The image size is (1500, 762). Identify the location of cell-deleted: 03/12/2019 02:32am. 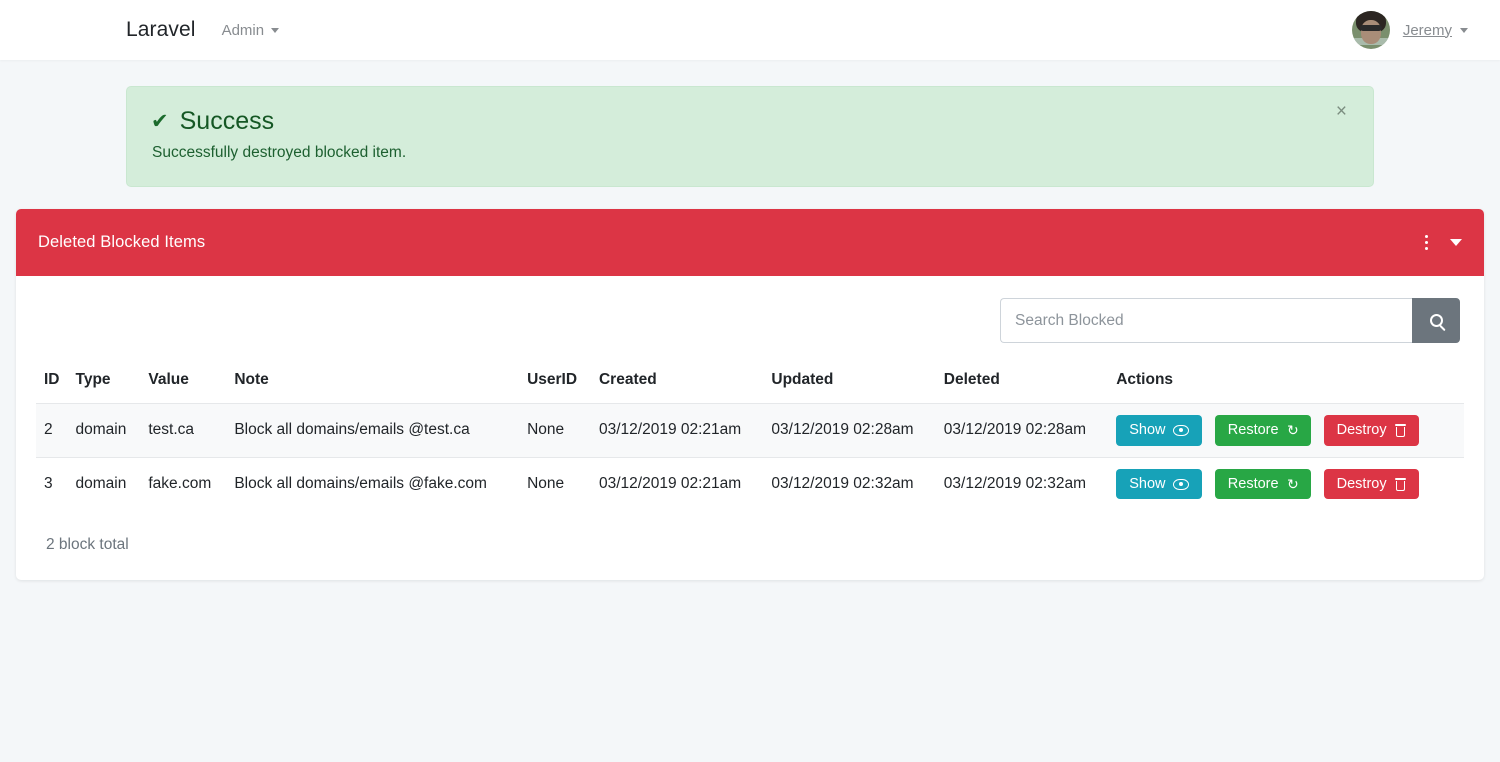
(1022, 483).